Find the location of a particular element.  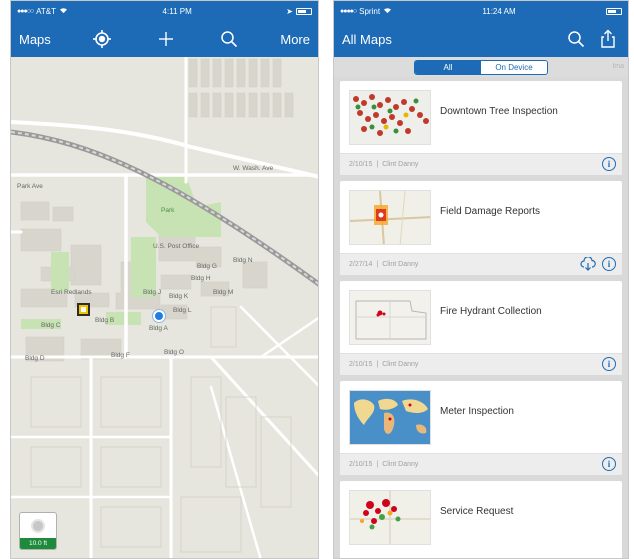

signal-icon: ●●●●○ is located at coordinates (348, 11).